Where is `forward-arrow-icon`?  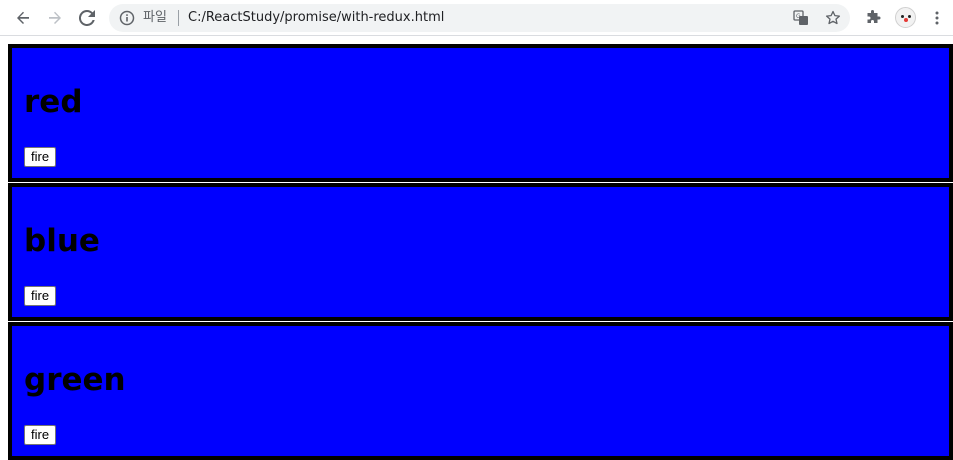 forward-arrow-icon is located at coordinates (55, 18).